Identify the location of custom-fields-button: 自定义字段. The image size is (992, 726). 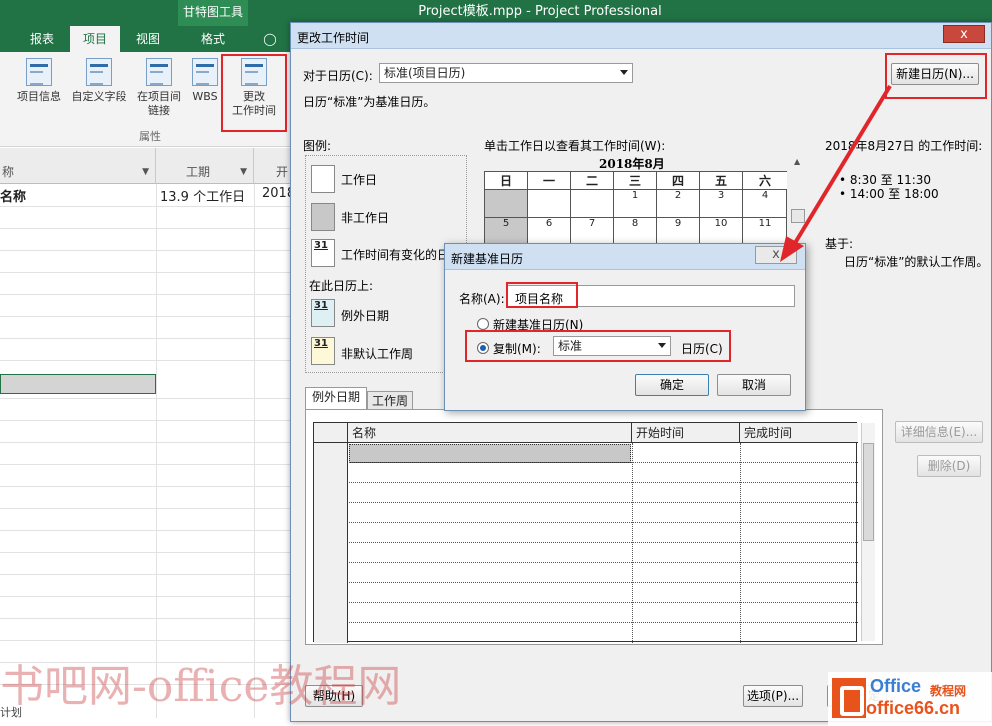
(99, 81).